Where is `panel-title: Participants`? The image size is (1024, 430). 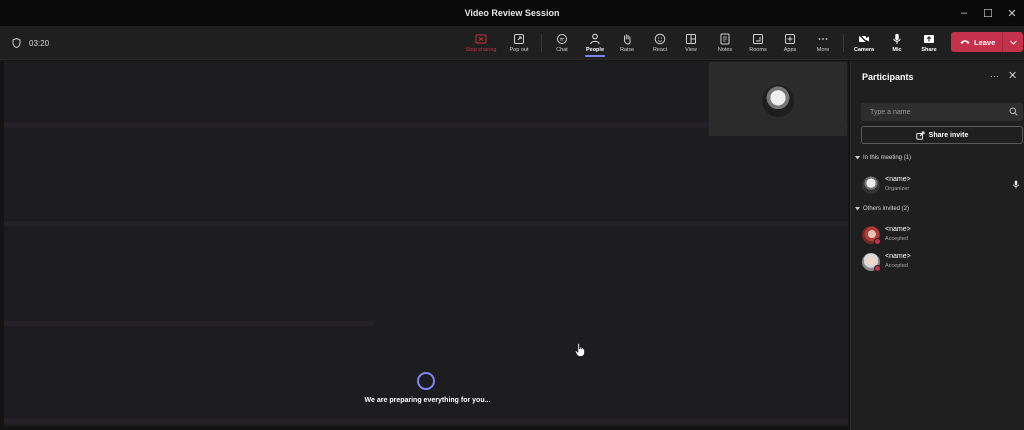 panel-title: Participants is located at coordinates (888, 77).